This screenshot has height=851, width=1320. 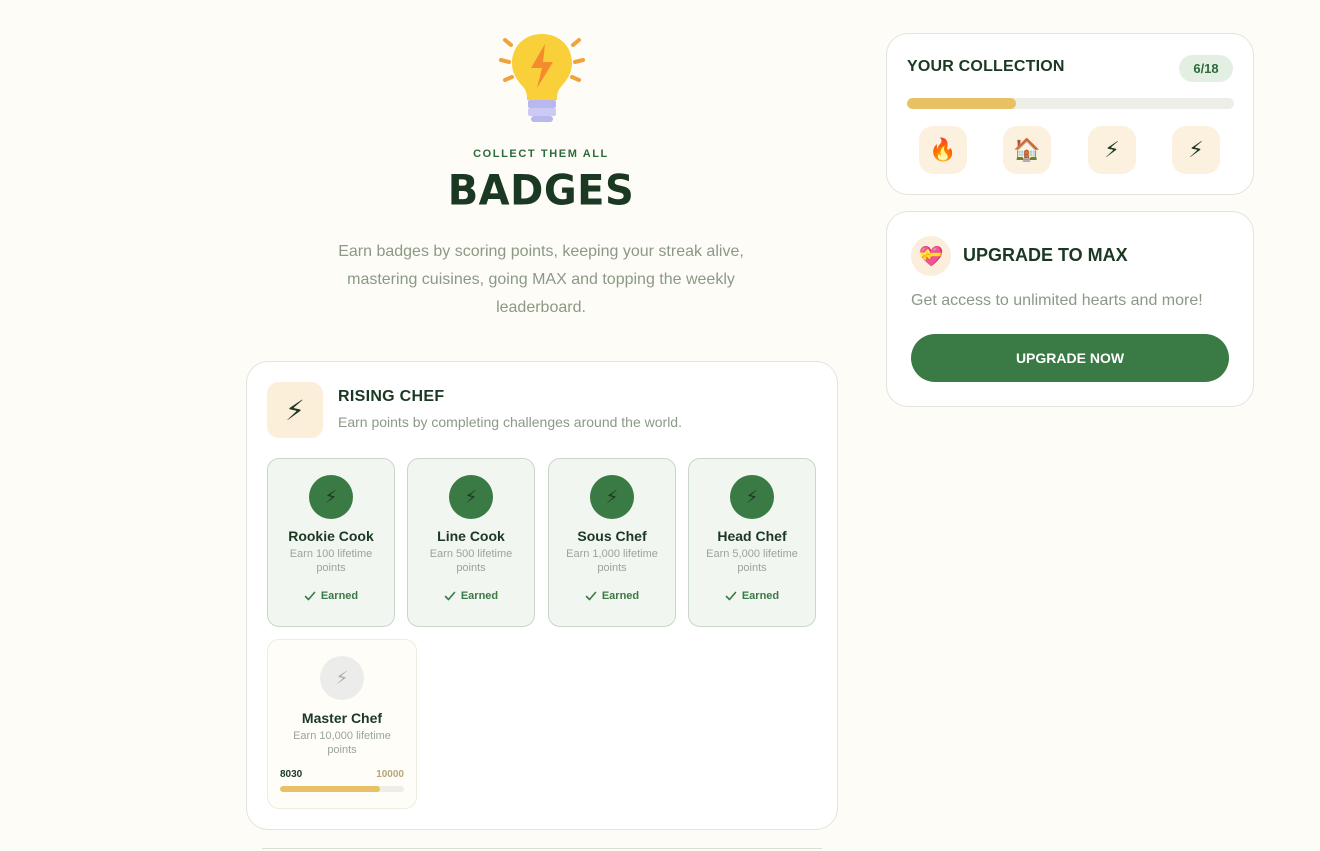 What do you see at coordinates (471, 561) in the screenshot?
I see `badge-description: Earn 500 lifetime points` at bounding box center [471, 561].